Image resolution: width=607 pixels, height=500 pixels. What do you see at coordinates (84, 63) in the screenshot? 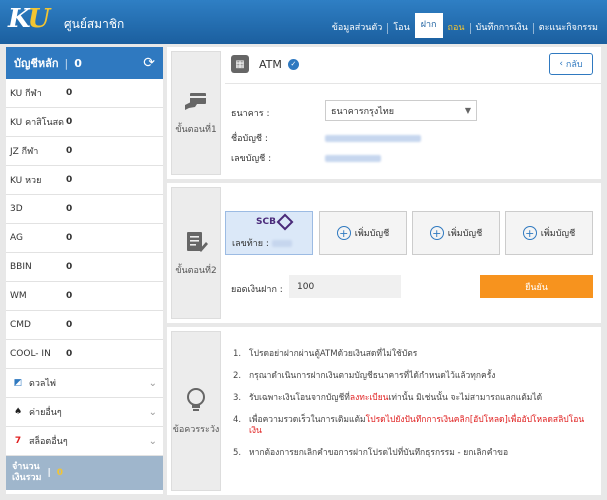
I see `main-account-header: บัญชีหลัก | 0 ⟳` at bounding box center [84, 63].